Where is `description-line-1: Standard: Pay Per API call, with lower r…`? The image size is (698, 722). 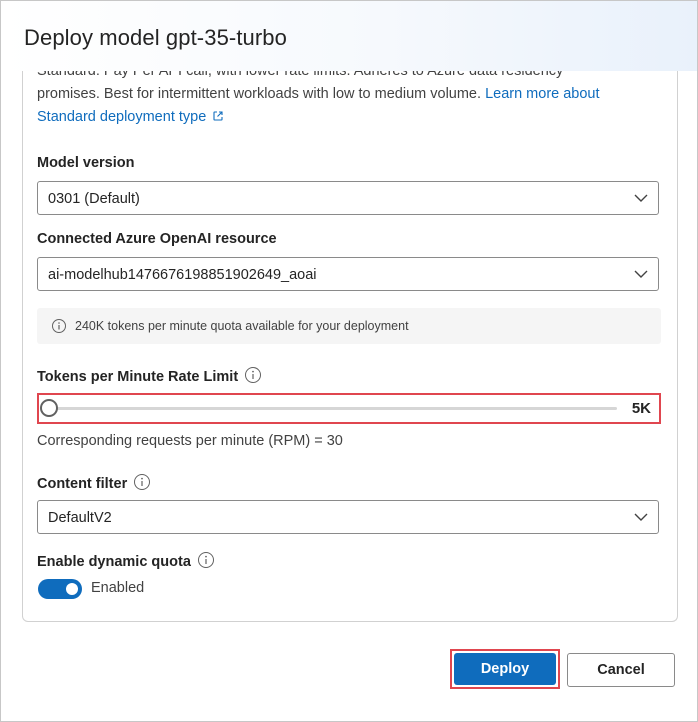
description-line-1: Standard: Pay Per API call, with lower r… is located at coordinates (300, 75).